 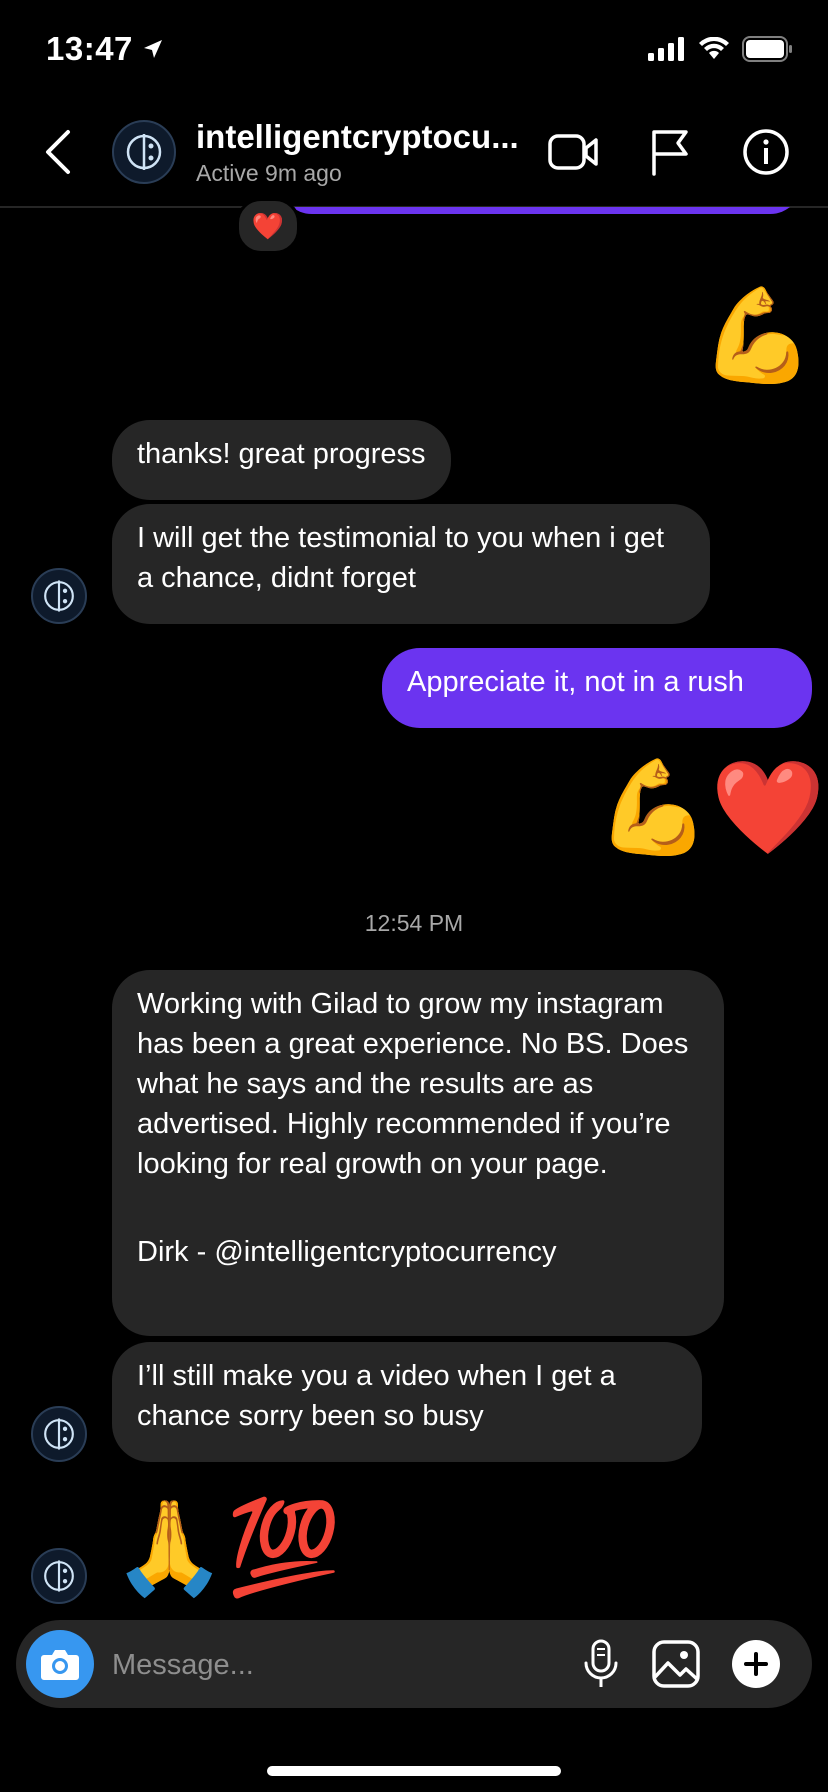 I want to click on camera-button, so click(x=60, y=1664).